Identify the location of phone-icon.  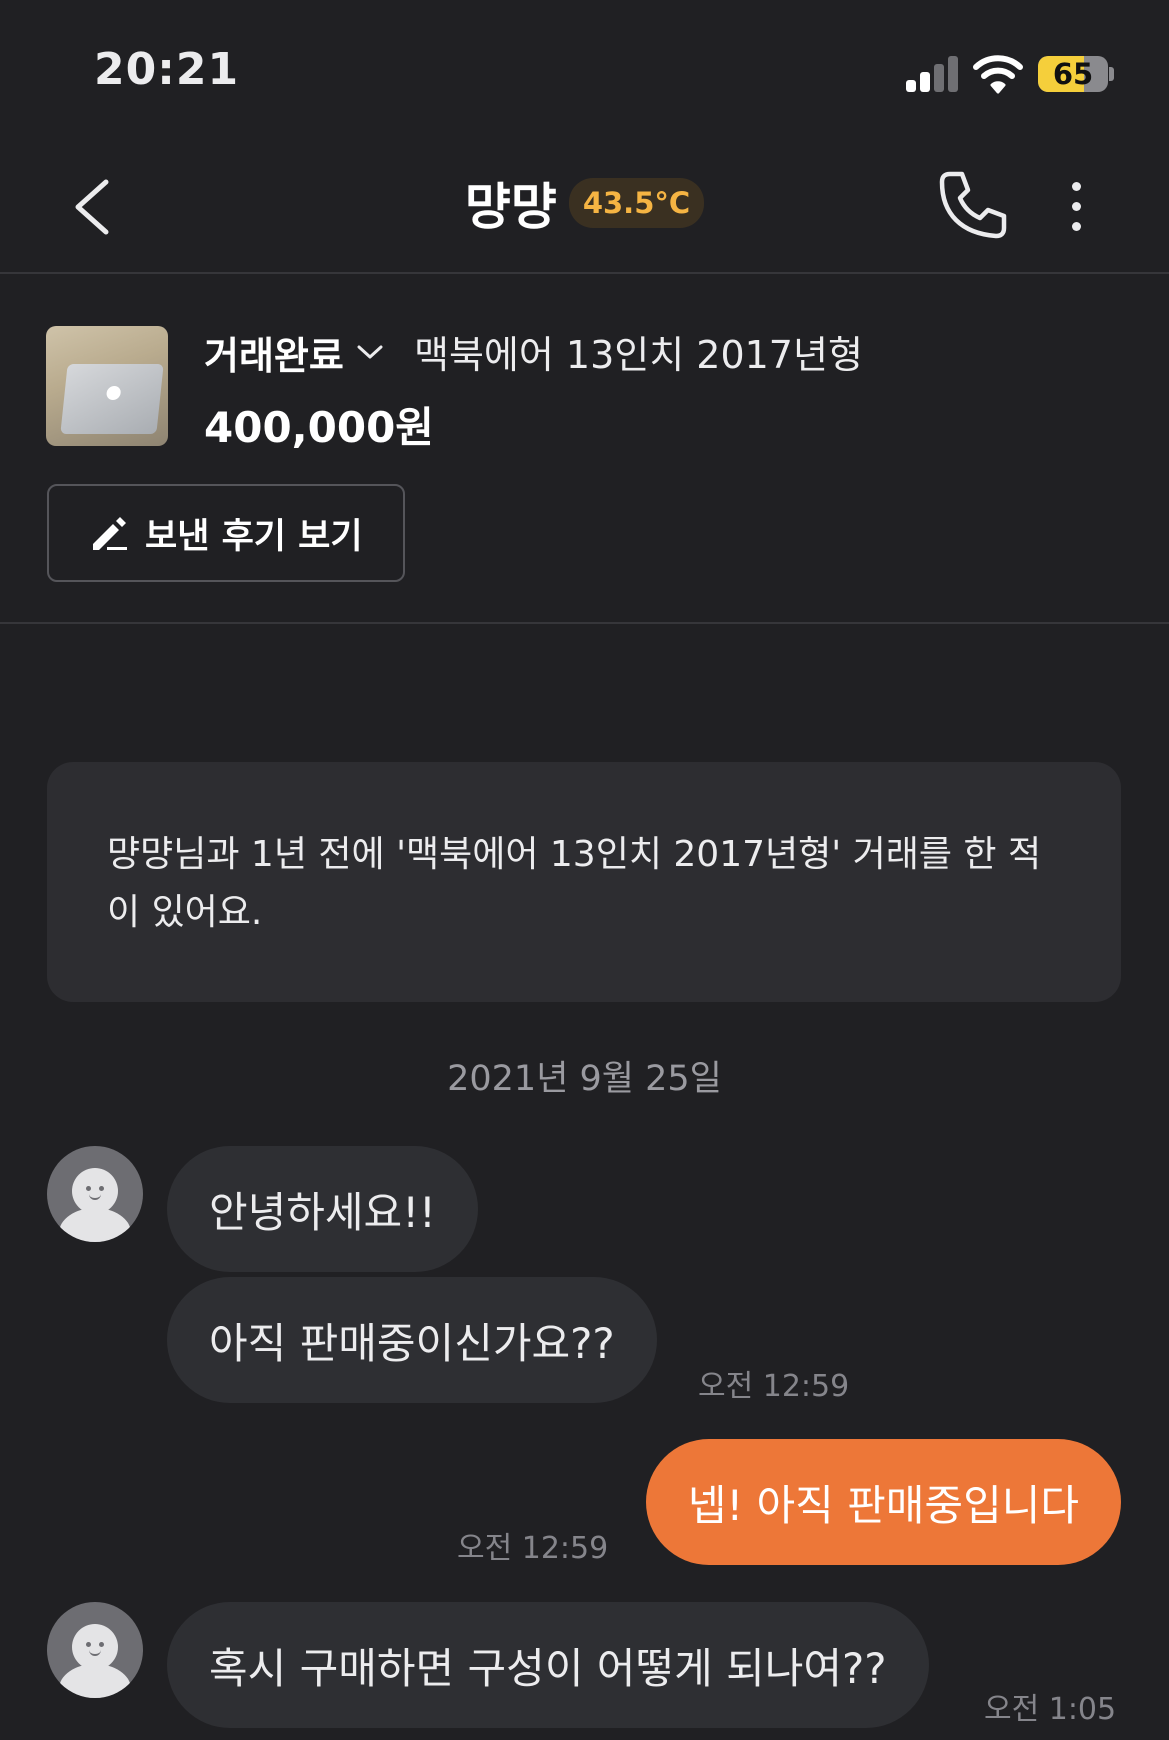
(973, 205).